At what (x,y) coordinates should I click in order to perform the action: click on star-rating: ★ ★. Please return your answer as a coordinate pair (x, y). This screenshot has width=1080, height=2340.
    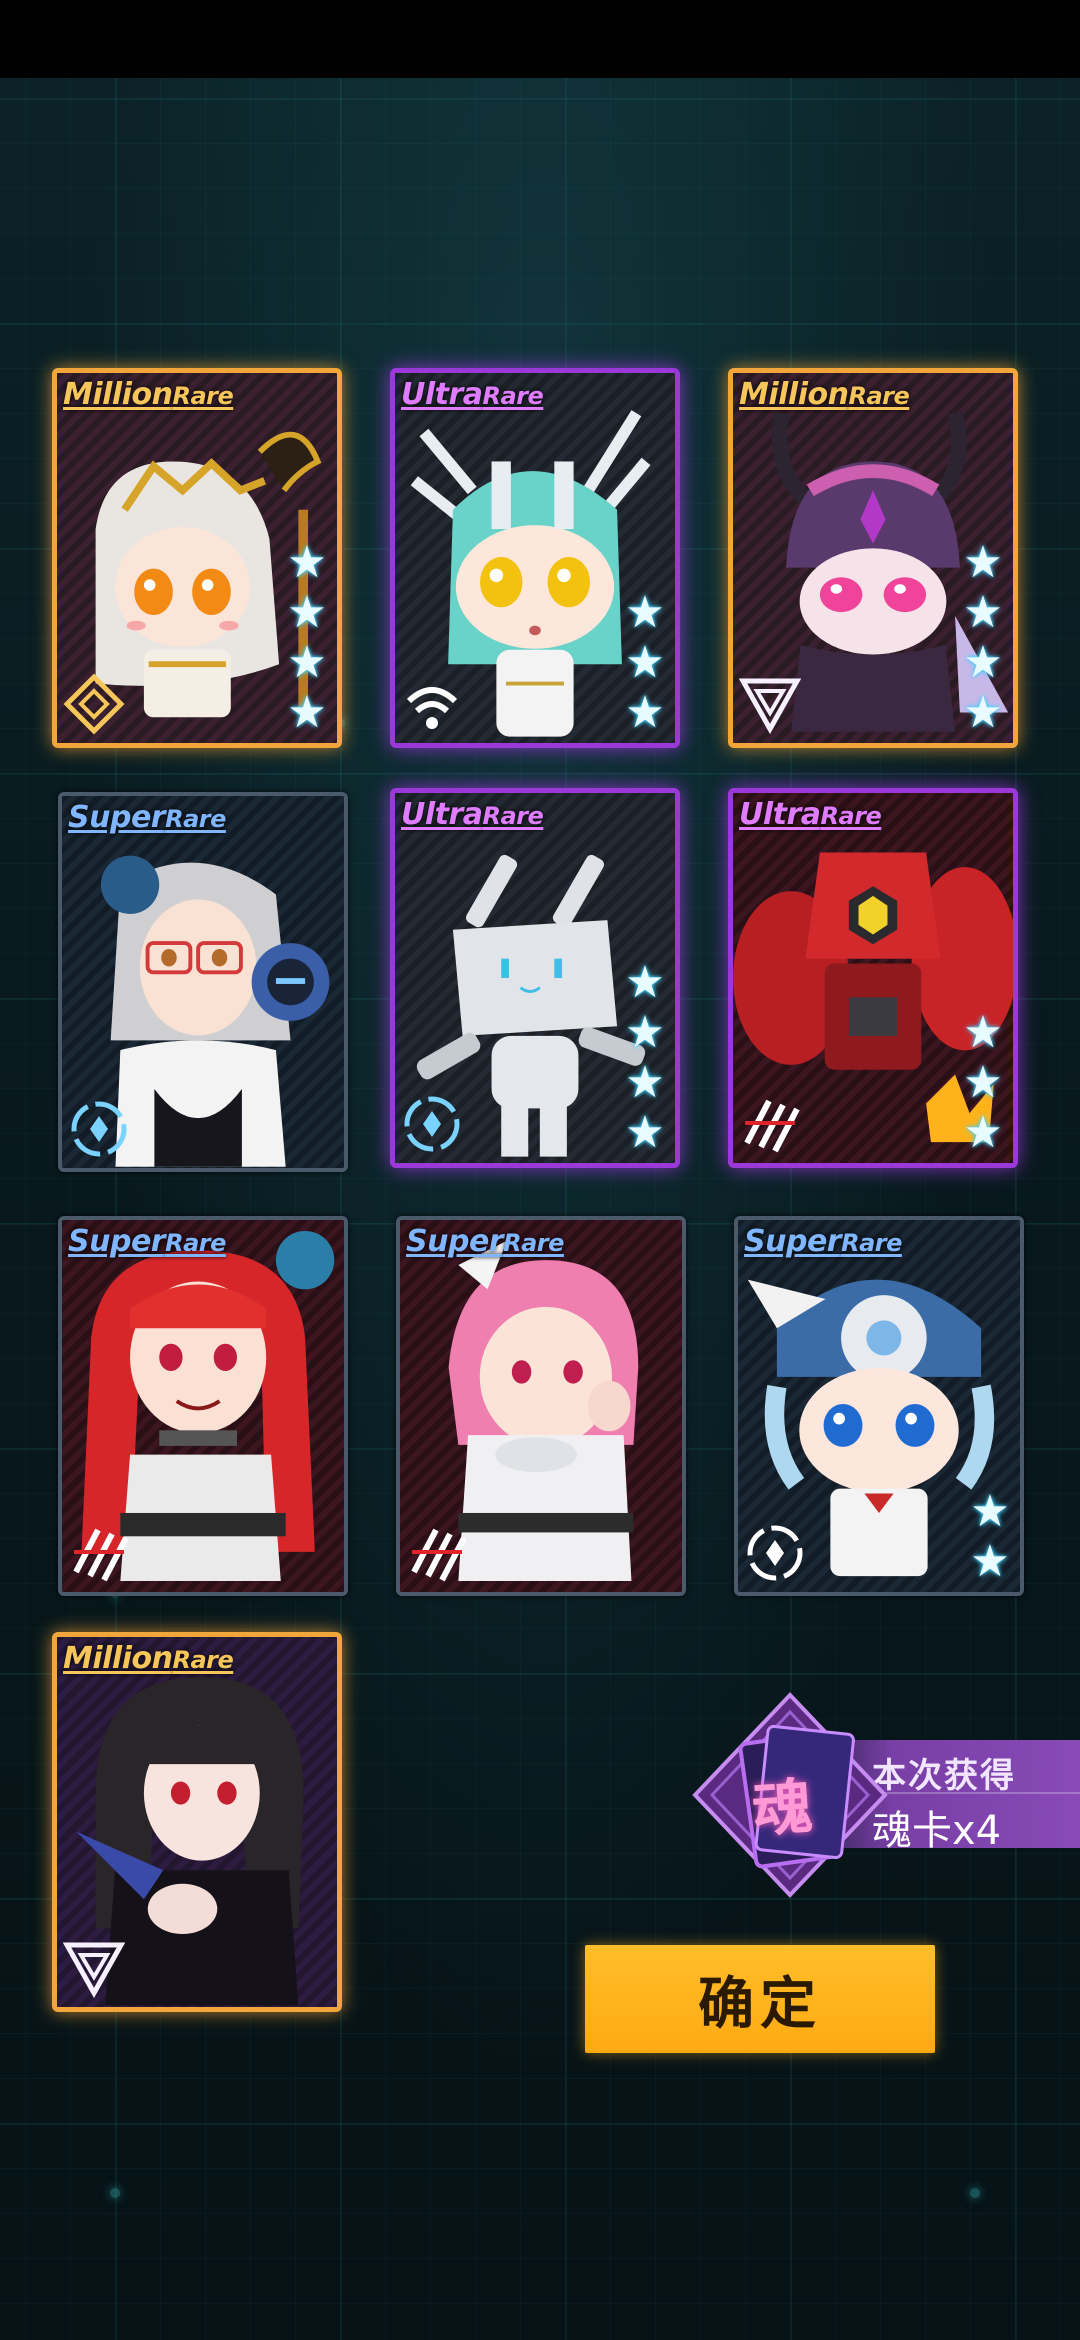
    Looking at the image, I should click on (990, 1537).